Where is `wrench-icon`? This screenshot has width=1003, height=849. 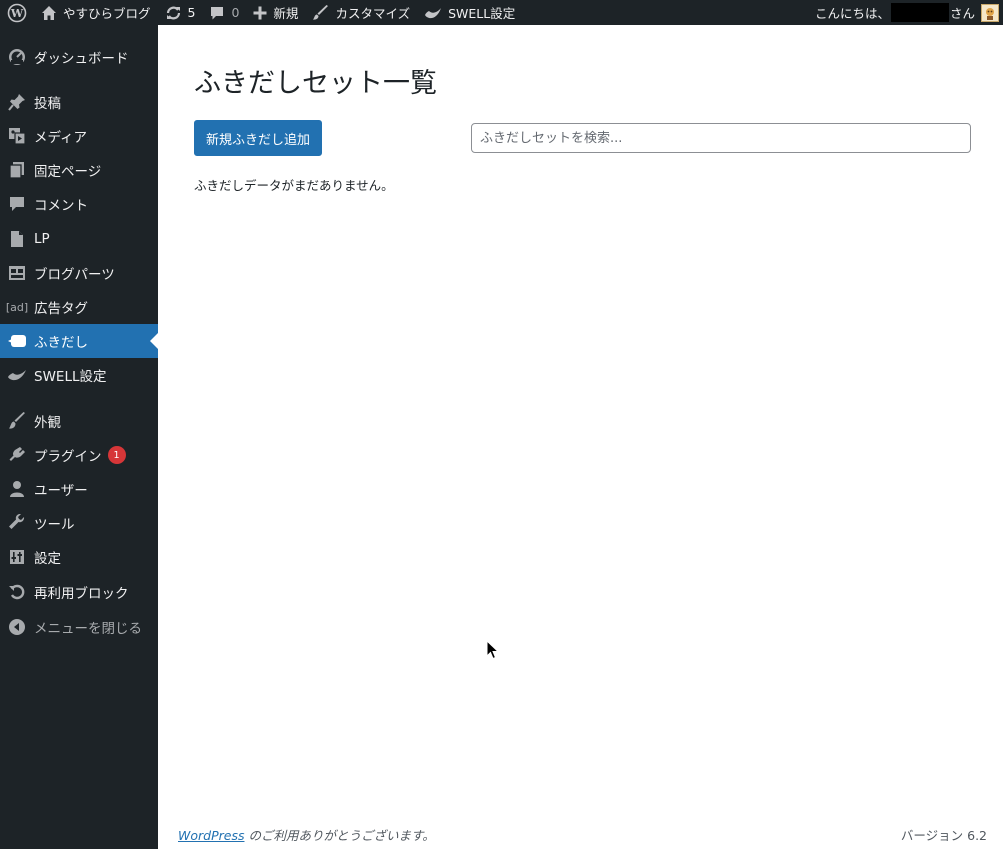
wrench-icon is located at coordinates (17, 523).